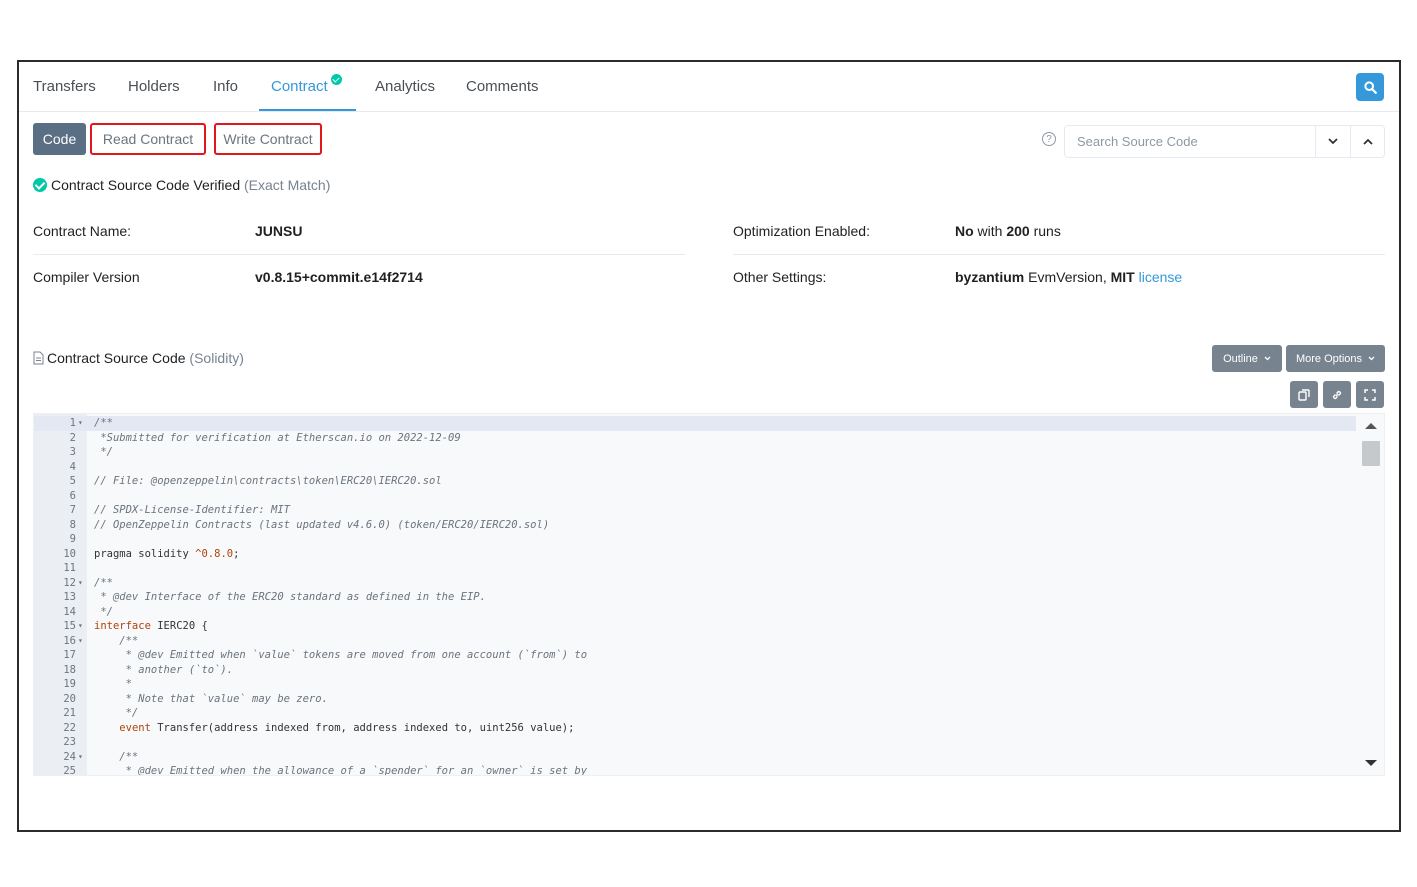 The image size is (1417, 887). What do you see at coordinates (69, 698) in the screenshot?
I see `line-number: 20` at bounding box center [69, 698].